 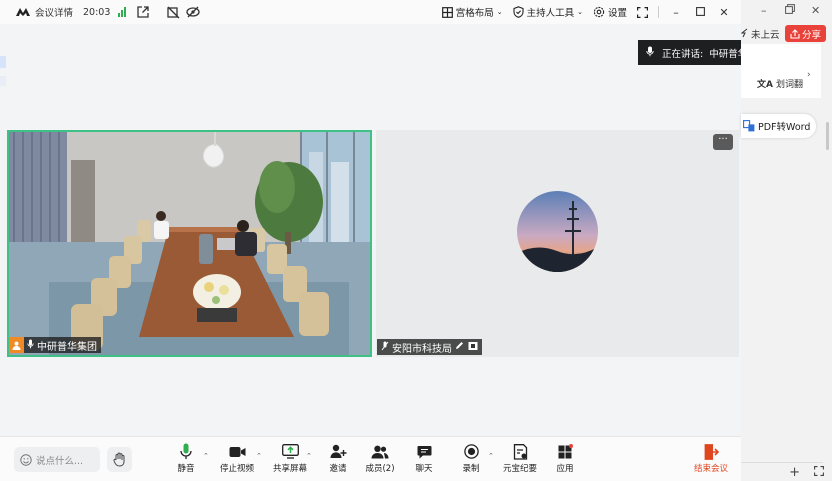 What do you see at coordinates (459, 347) in the screenshot?
I see `edit-icon` at bounding box center [459, 347].